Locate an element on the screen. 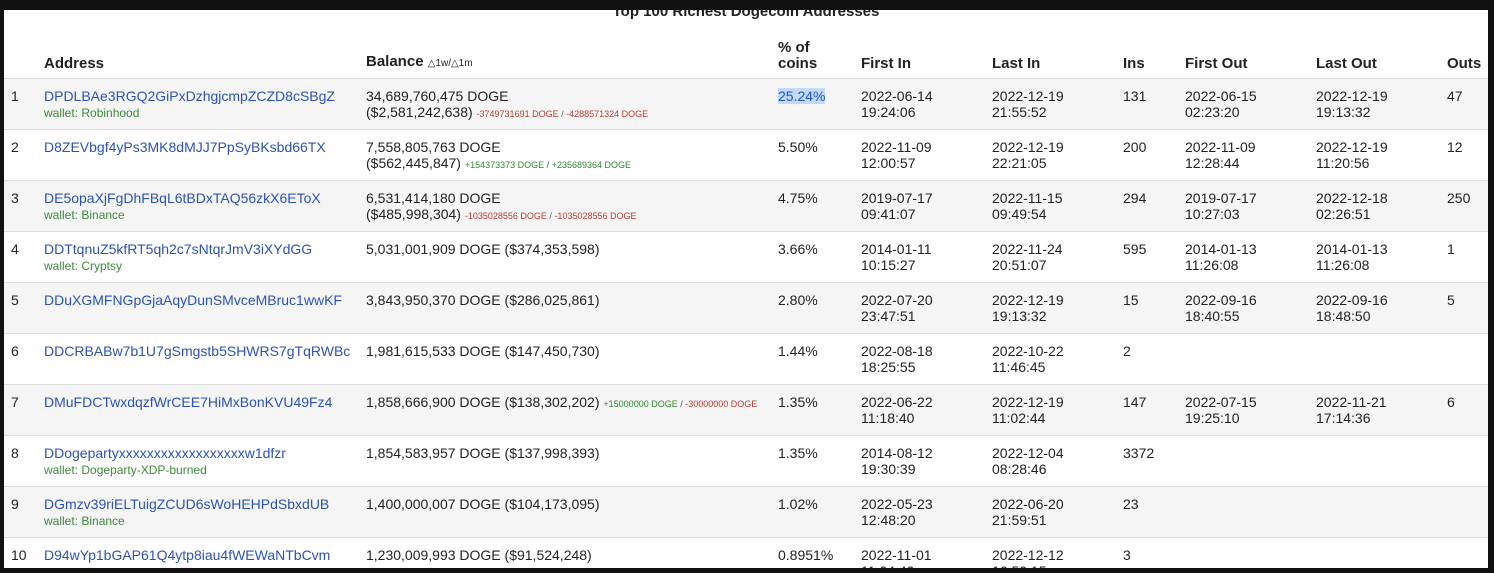 Image resolution: width=1494 pixels, height=573 pixels. pct-cell: 25.24% is located at coordinates (819, 104).